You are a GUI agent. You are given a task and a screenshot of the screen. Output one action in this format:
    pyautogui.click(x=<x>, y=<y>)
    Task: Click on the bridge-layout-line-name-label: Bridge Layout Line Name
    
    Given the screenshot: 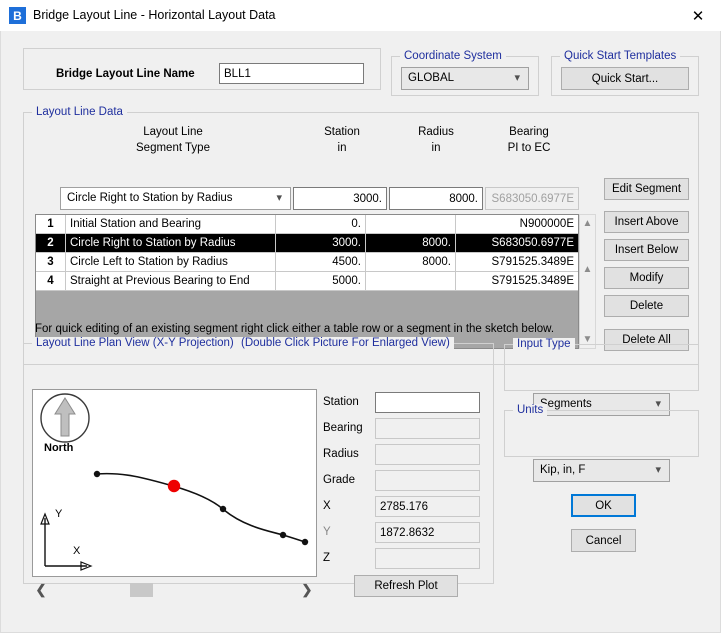 What is the action you would take?
    pyautogui.click(x=125, y=74)
    